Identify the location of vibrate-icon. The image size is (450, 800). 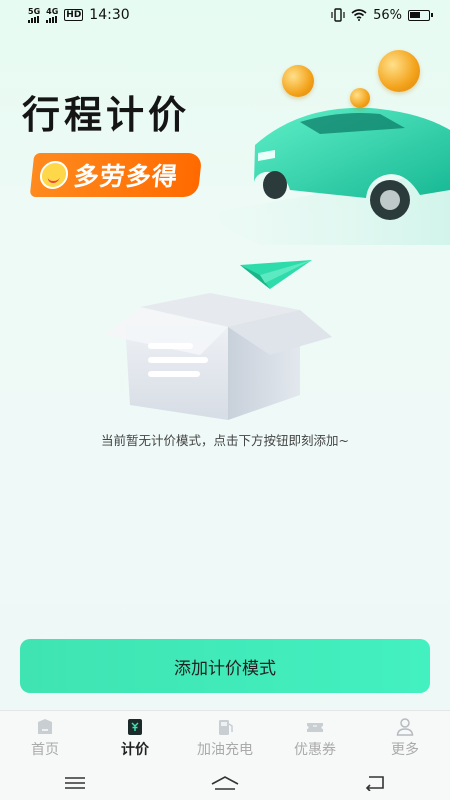
(338, 15).